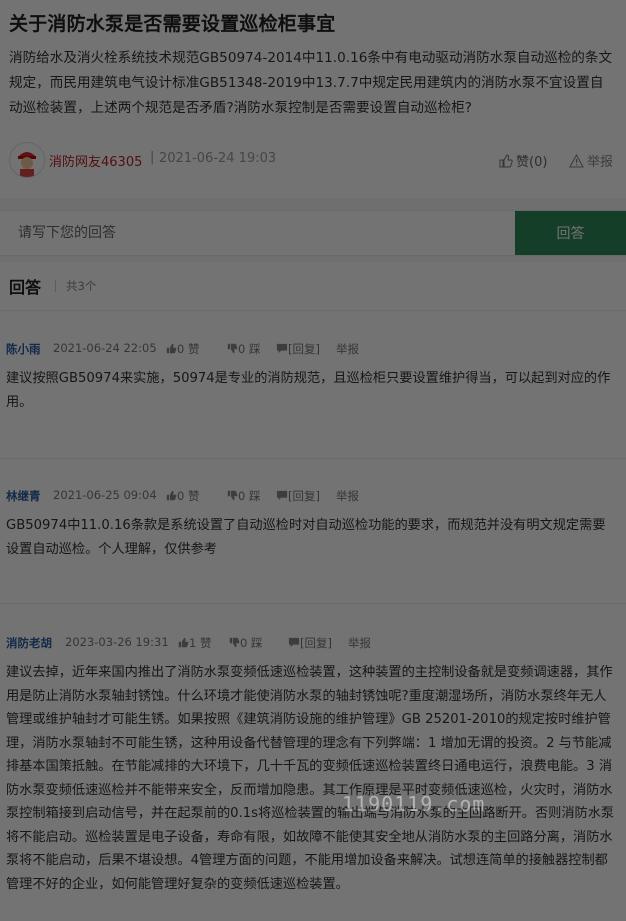 Image resolution: width=626 pixels, height=921 pixels. What do you see at coordinates (117, 642) in the screenshot?
I see `answer-date: 2023-03-26 19:31` at bounding box center [117, 642].